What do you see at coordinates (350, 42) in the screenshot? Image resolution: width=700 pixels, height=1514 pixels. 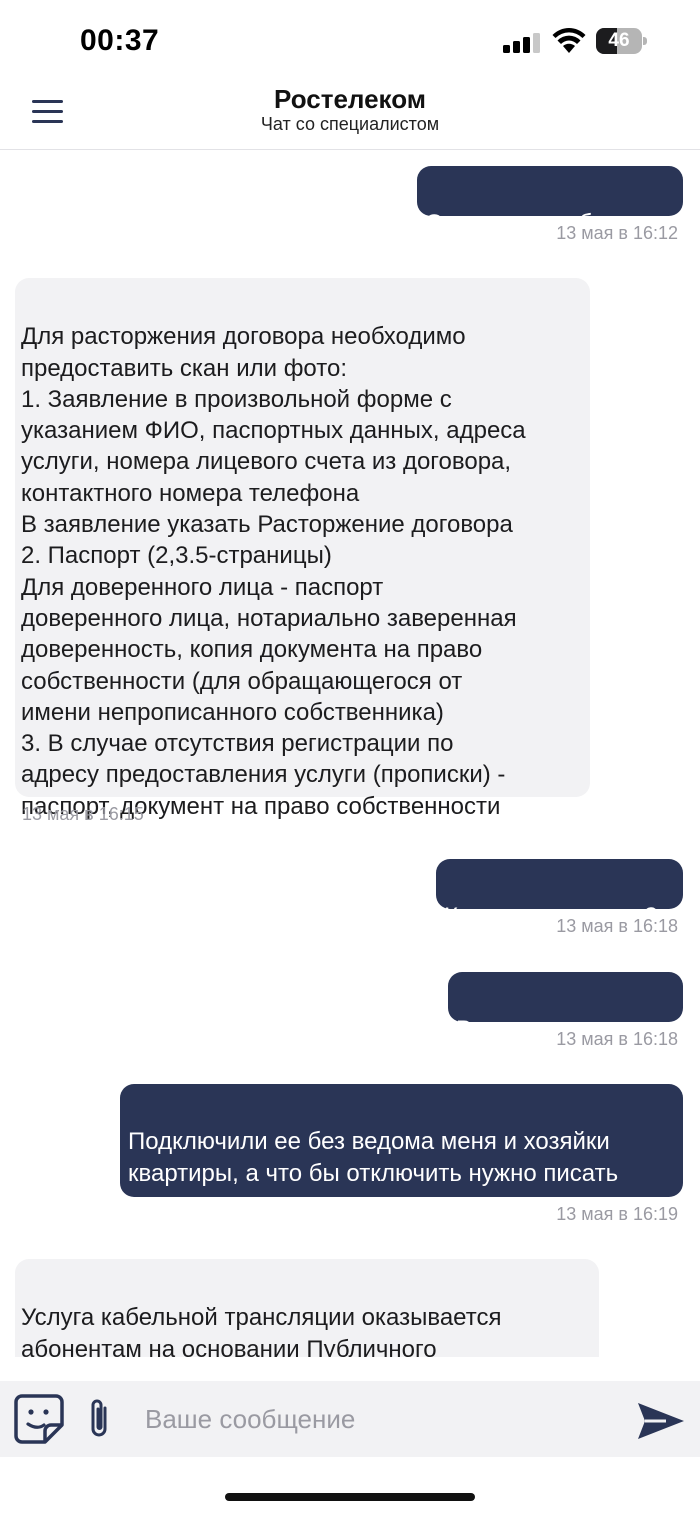 I see `status-bar: 00:37 46` at bounding box center [350, 42].